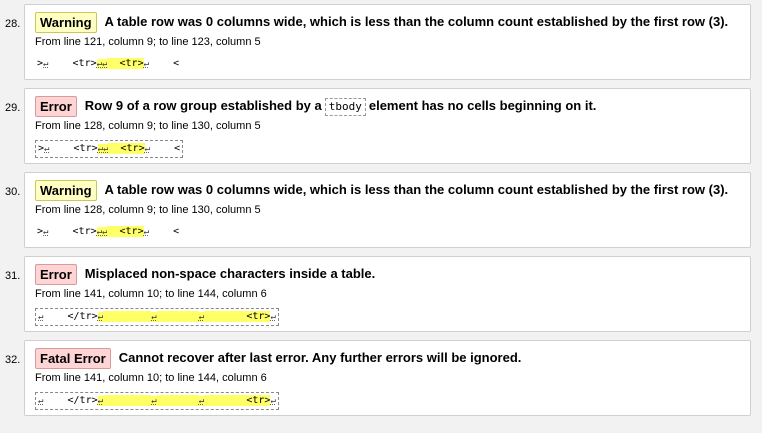 The height and width of the screenshot is (433, 762). Describe the element at coordinates (13, 108) in the screenshot. I see `message-number: 29.` at that location.